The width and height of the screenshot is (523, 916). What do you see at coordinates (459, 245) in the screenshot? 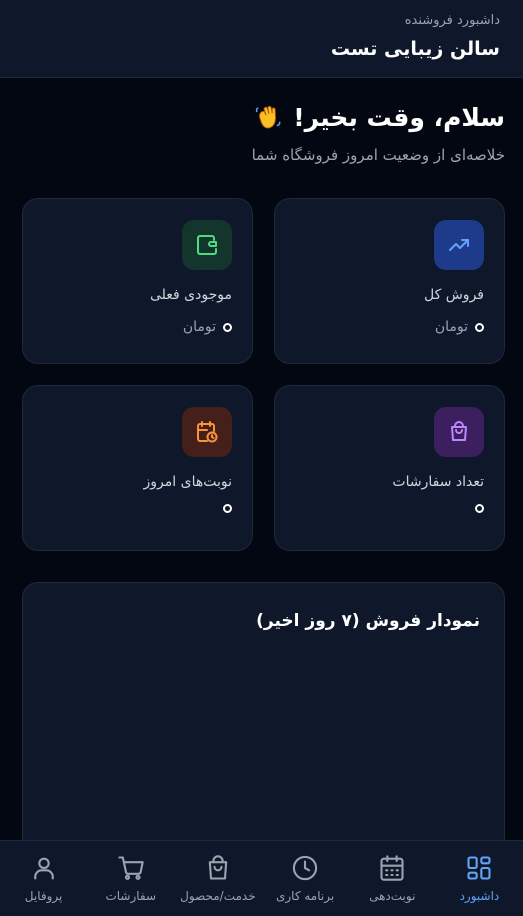
I see `trending-up-icon` at bounding box center [459, 245].